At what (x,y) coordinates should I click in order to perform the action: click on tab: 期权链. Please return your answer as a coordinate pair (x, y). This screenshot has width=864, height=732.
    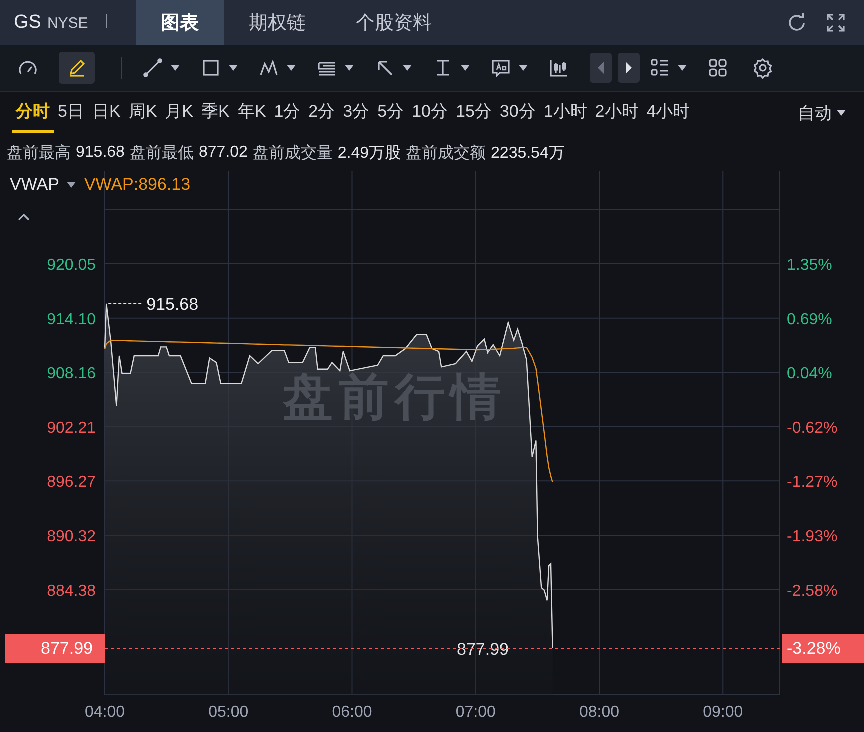
    Looking at the image, I should click on (277, 22).